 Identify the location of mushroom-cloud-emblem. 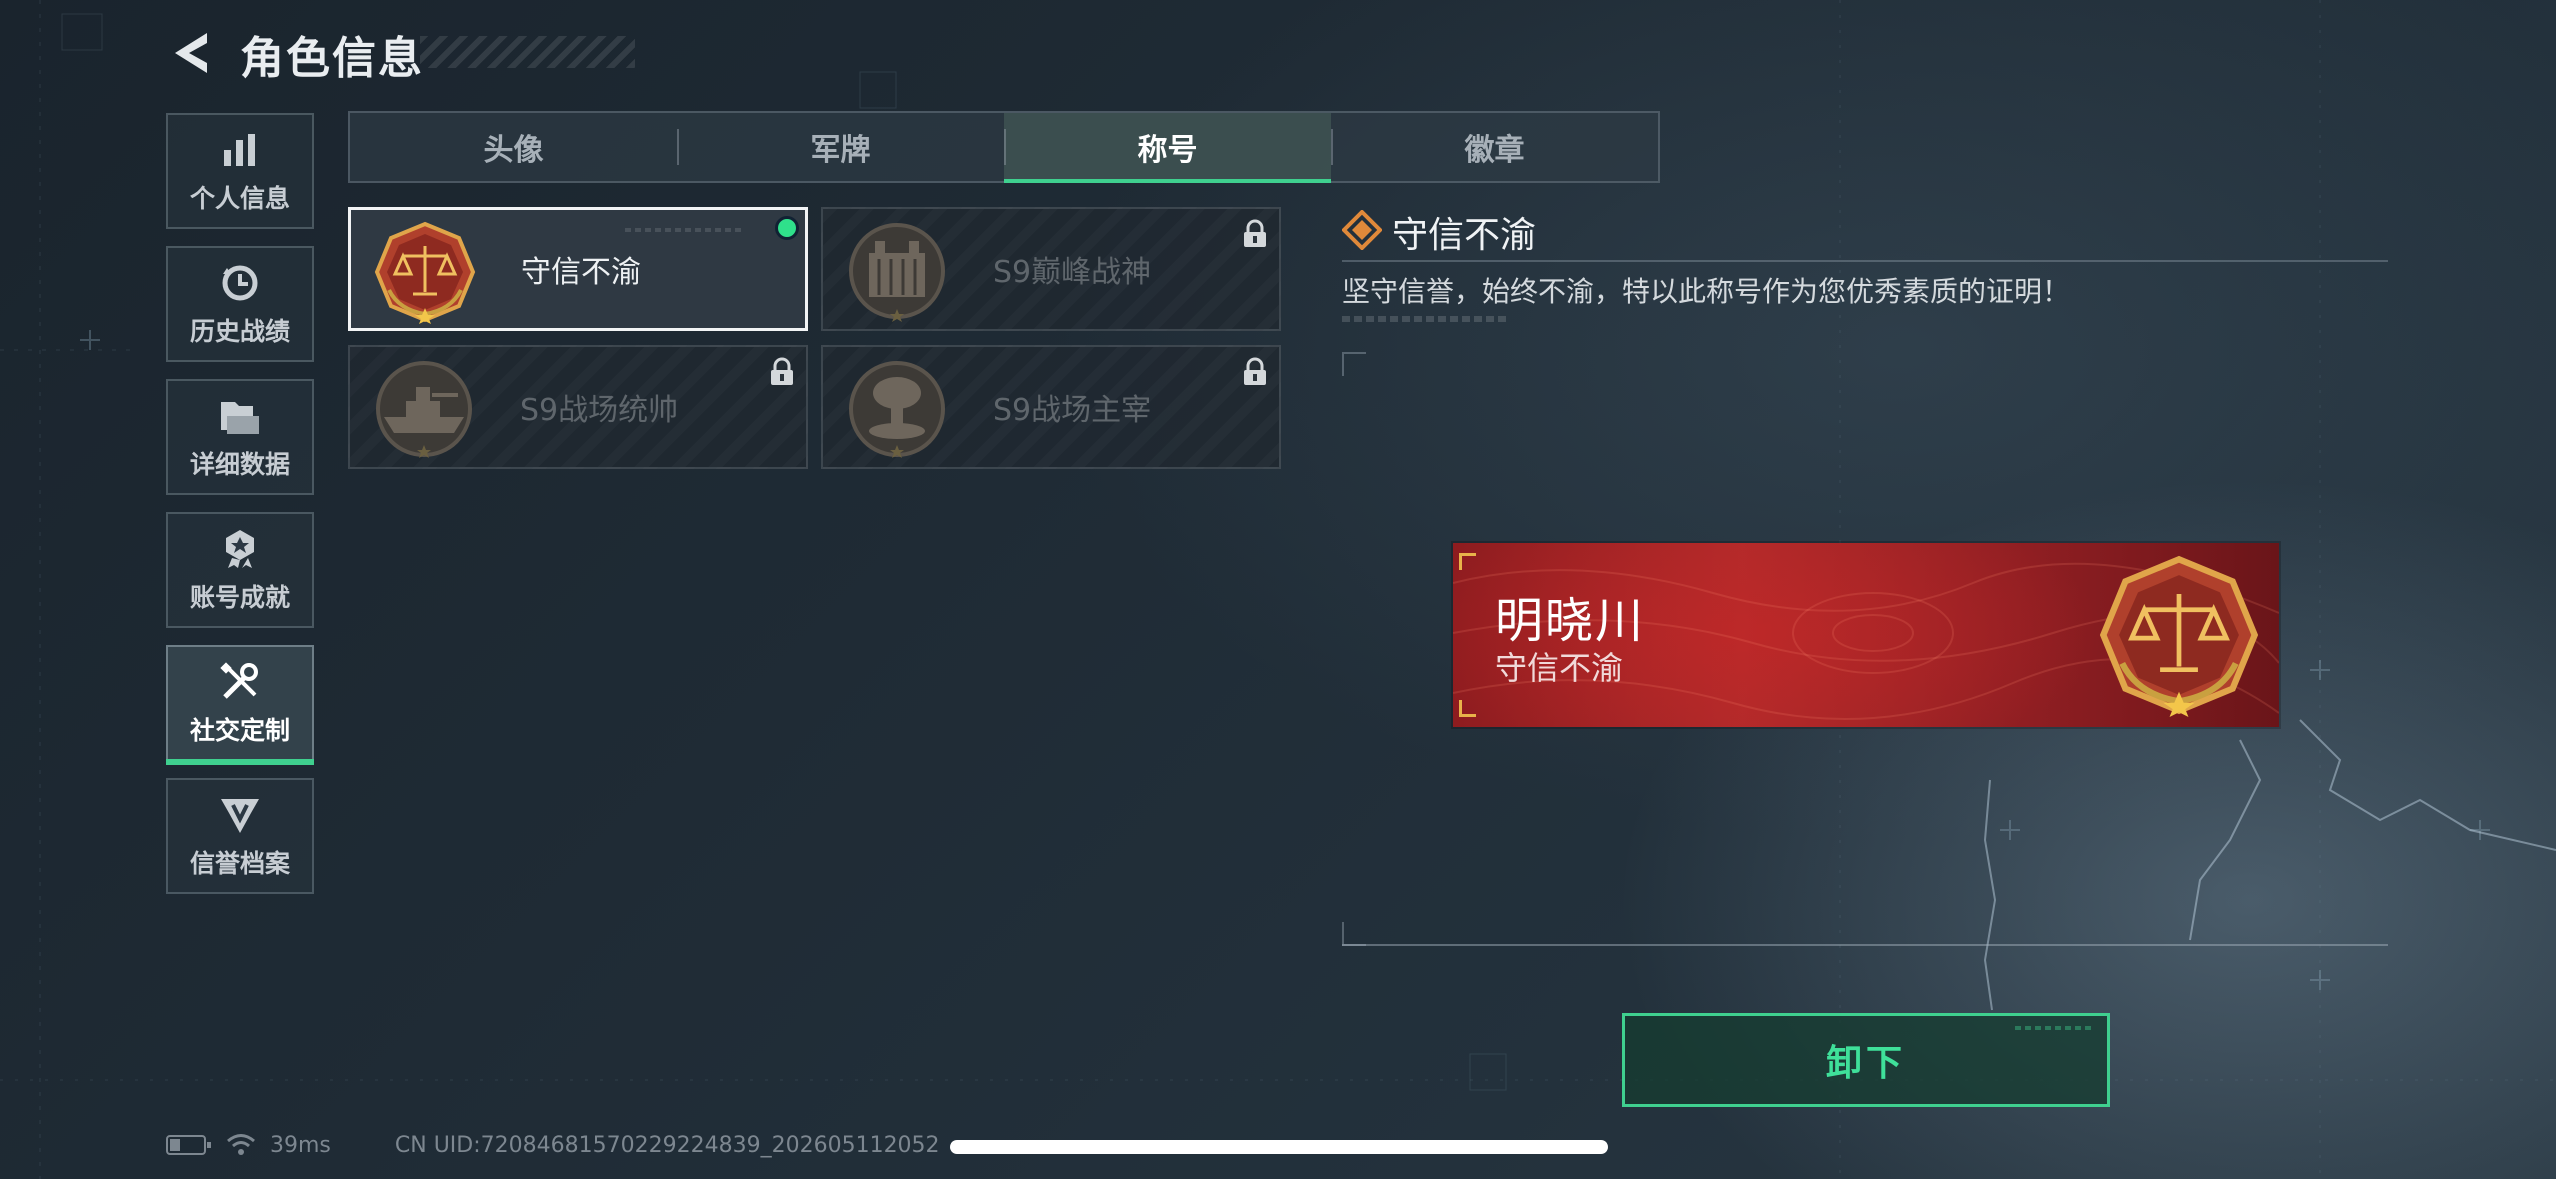
(897, 409).